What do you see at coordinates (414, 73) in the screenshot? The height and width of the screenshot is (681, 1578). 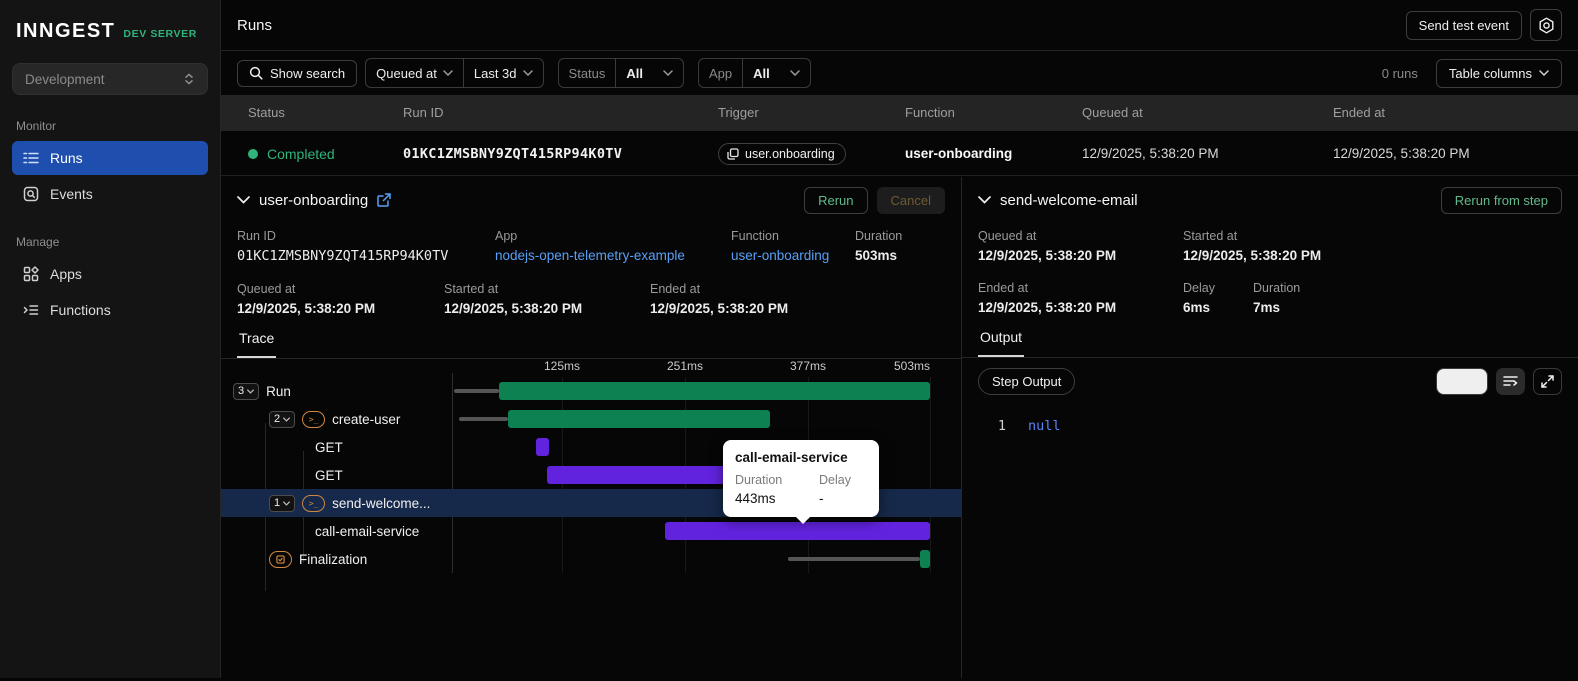 I see `time-field-dropdown: Queued at` at bounding box center [414, 73].